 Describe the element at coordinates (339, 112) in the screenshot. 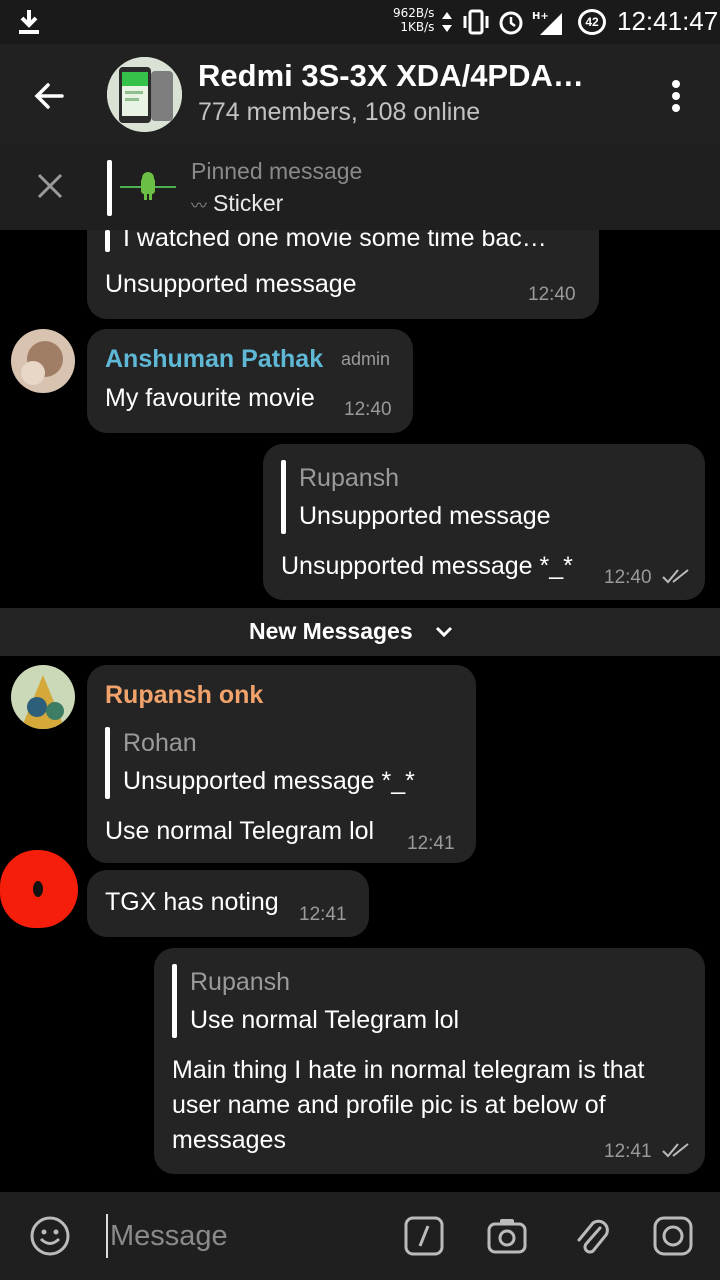

I see `chat-members-count: 774 members, 108 online` at that location.